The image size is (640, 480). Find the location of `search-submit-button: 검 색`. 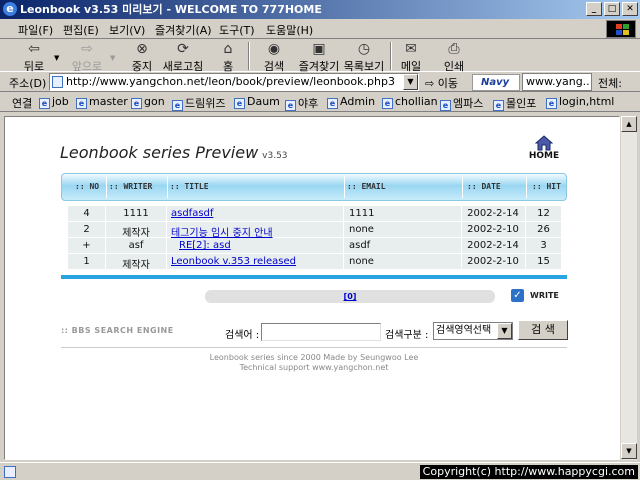

search-submit-button: 검 색 is located at coordinates (543, 330).